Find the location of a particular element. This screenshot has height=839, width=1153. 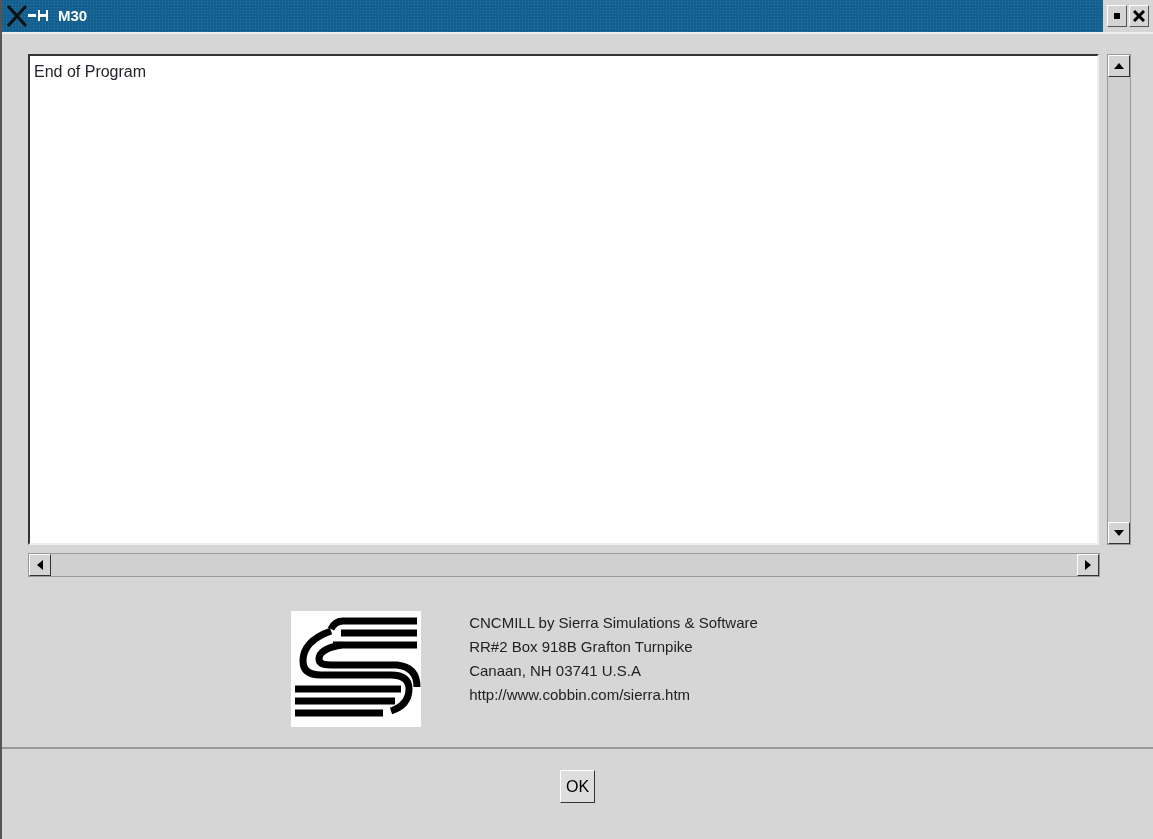

scroll-left-button is located at coordinates (40, 565).